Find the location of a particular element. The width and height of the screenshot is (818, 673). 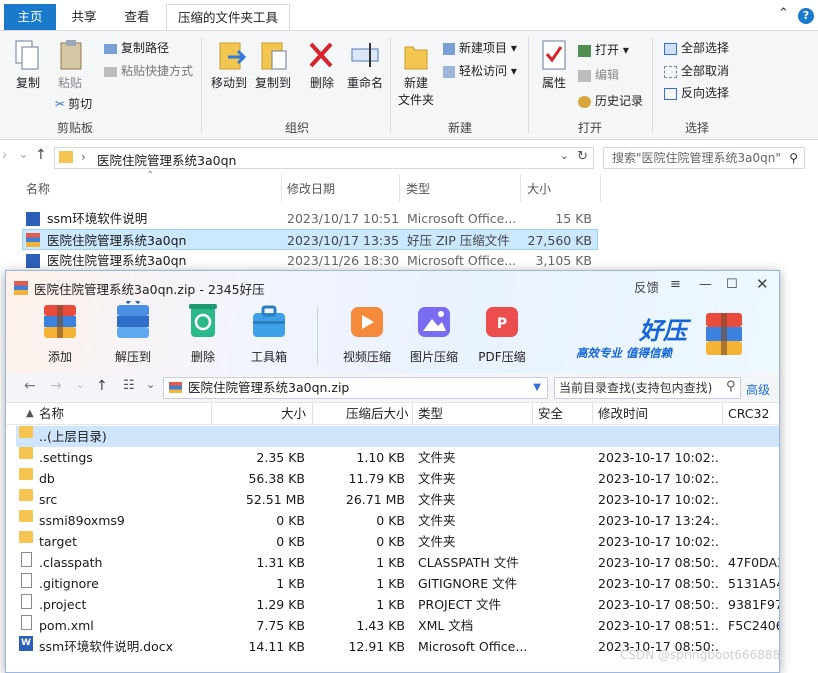

properties-button: 属性 is located at coordinates (554, 83).